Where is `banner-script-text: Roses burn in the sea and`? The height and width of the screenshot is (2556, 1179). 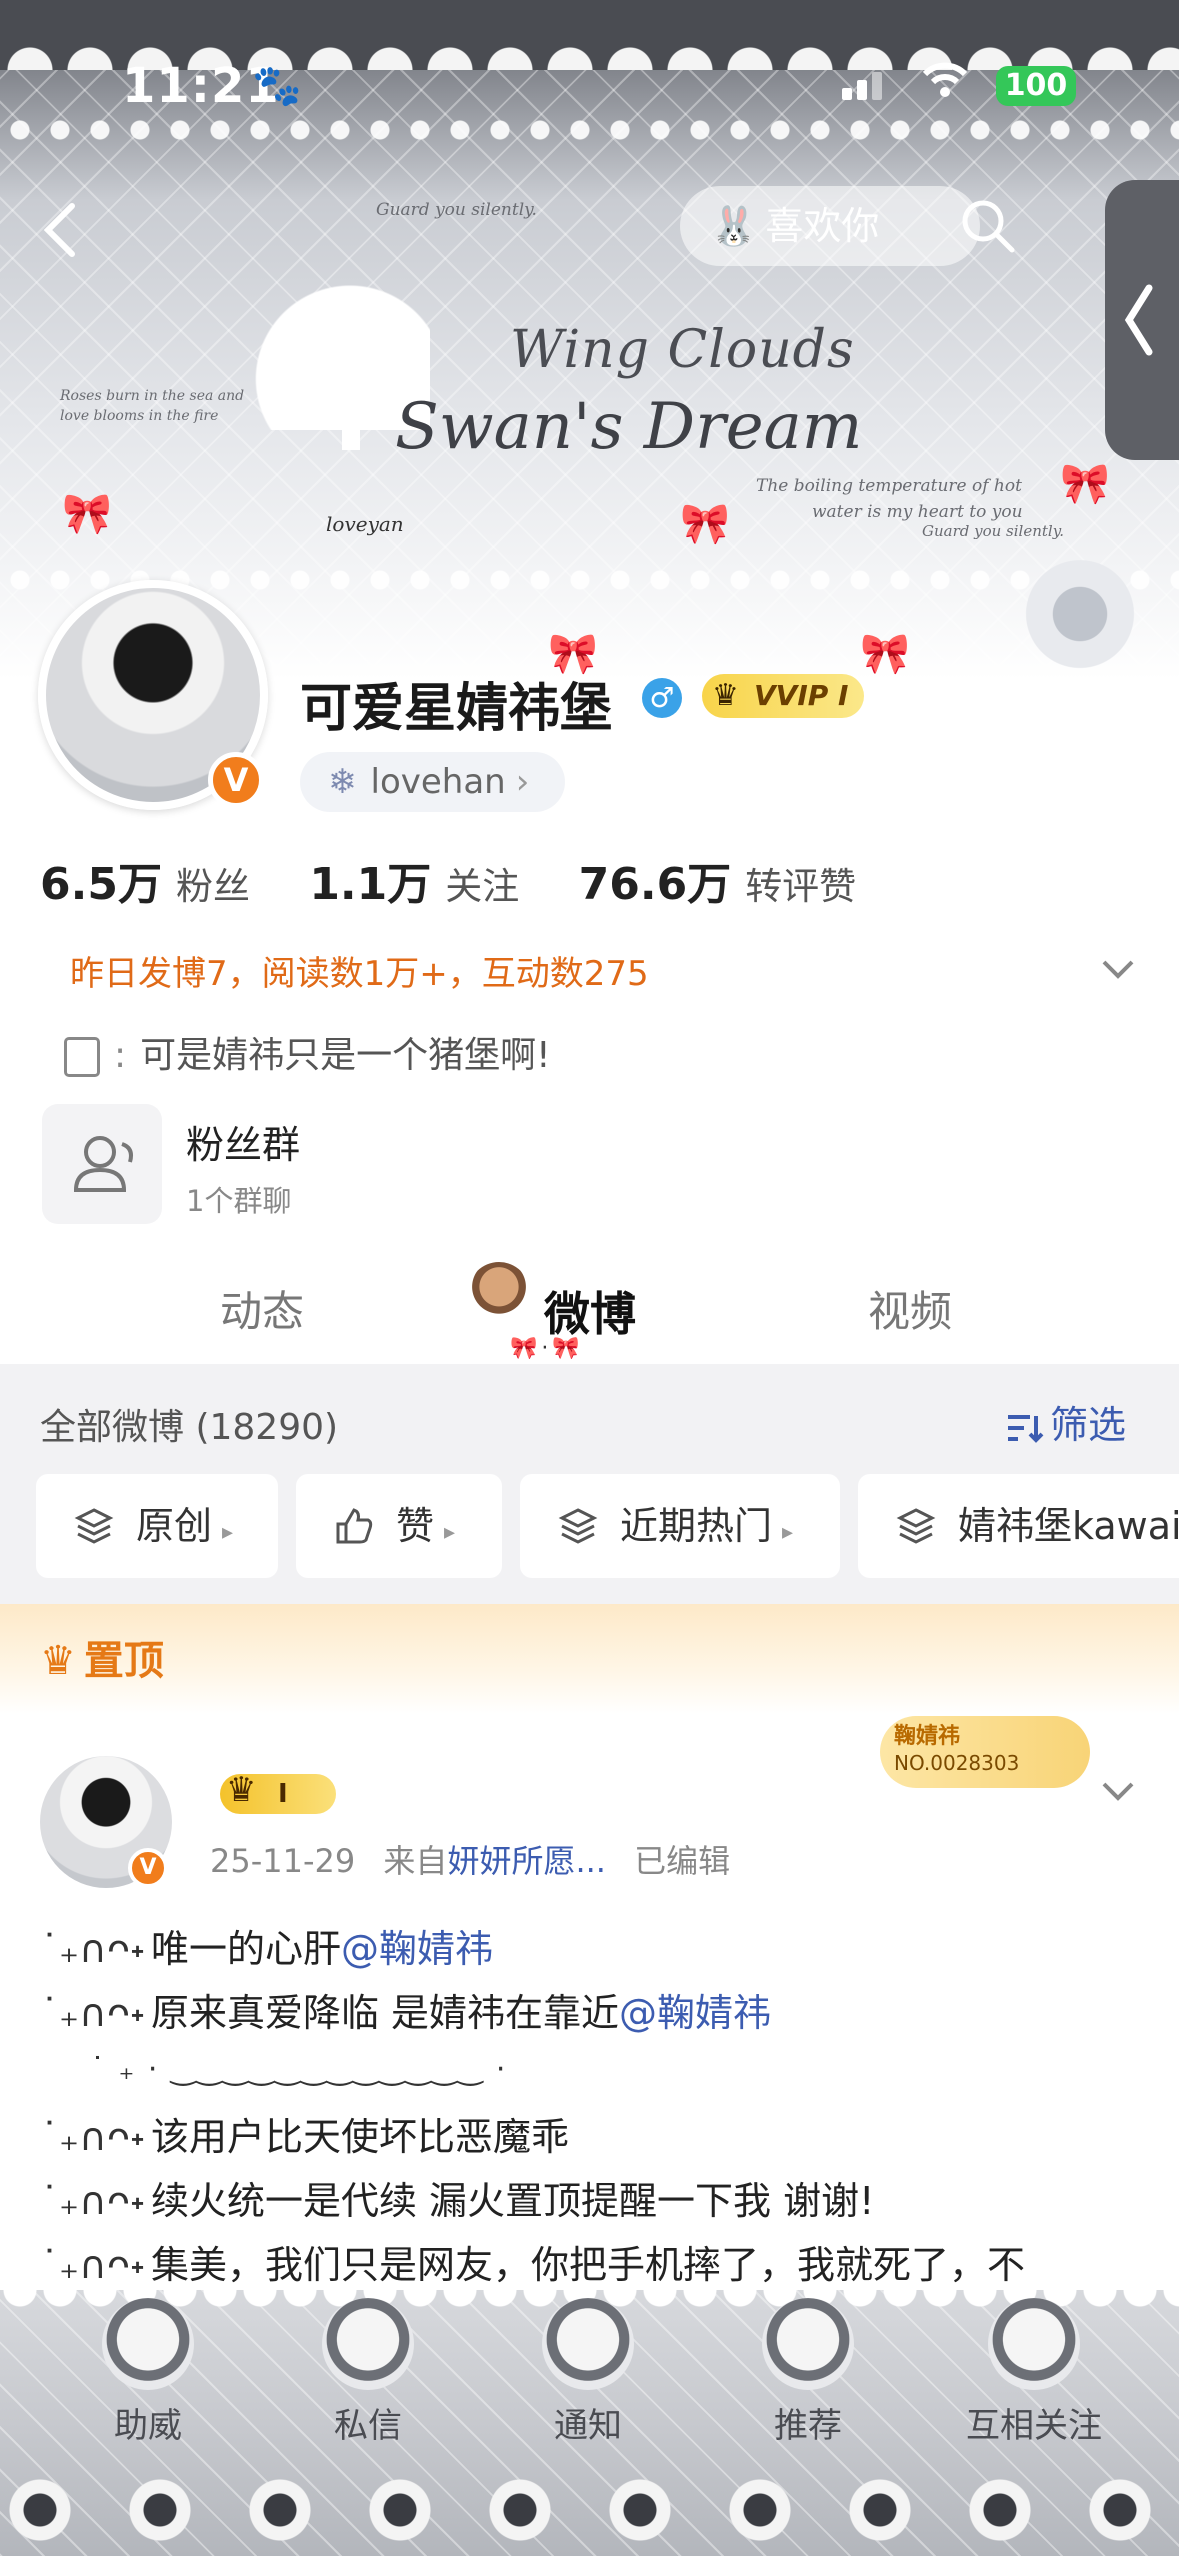
banner-script-text: Roses burn in the sea and is located at coordinates (152, 396).